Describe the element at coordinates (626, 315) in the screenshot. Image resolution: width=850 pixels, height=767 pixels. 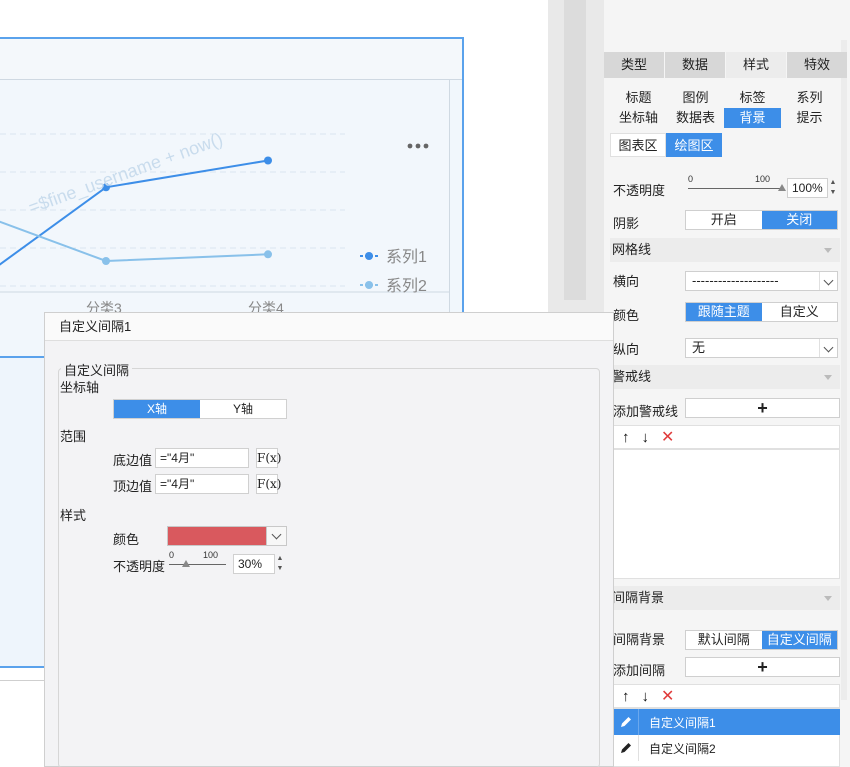
I see `grid-color-label: 颜色` at that location.